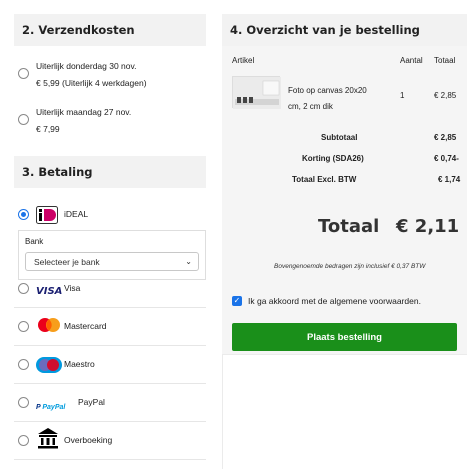  I want to click on bank-label: Bank, so click(34, 241).